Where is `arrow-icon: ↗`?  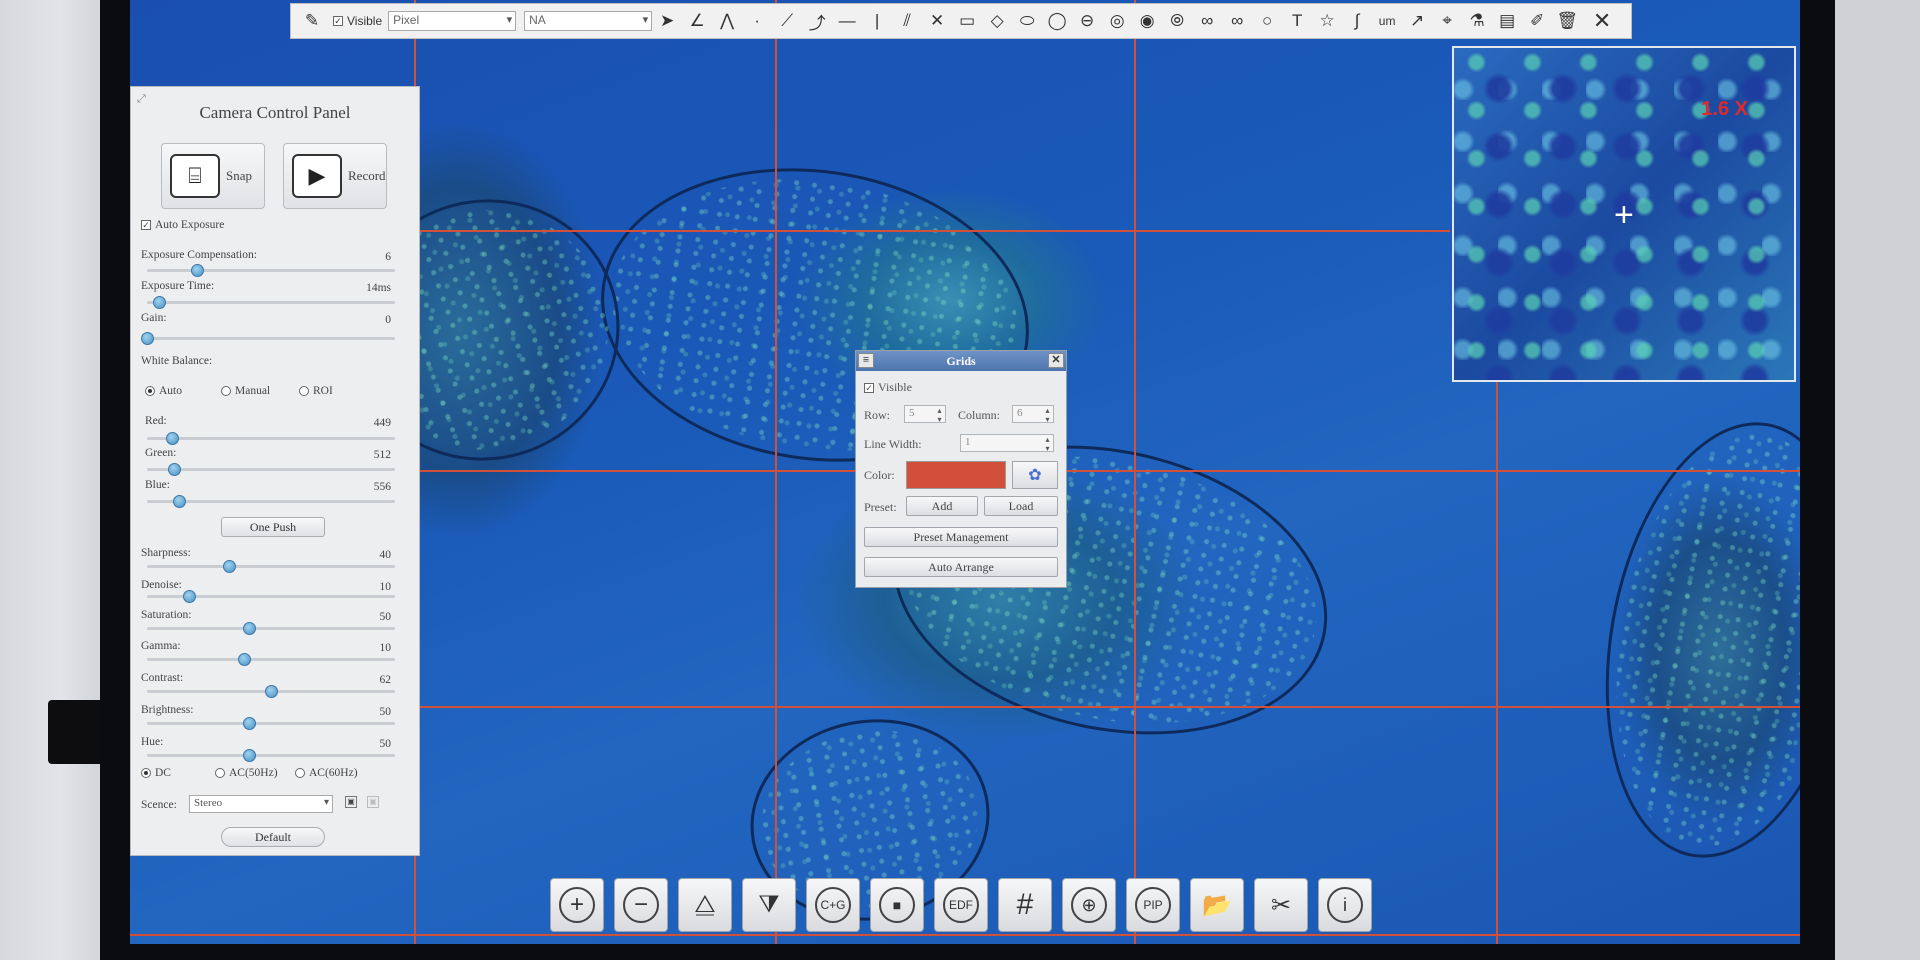 arrow-icon: ↗ is located at coordinates (1417, 21).